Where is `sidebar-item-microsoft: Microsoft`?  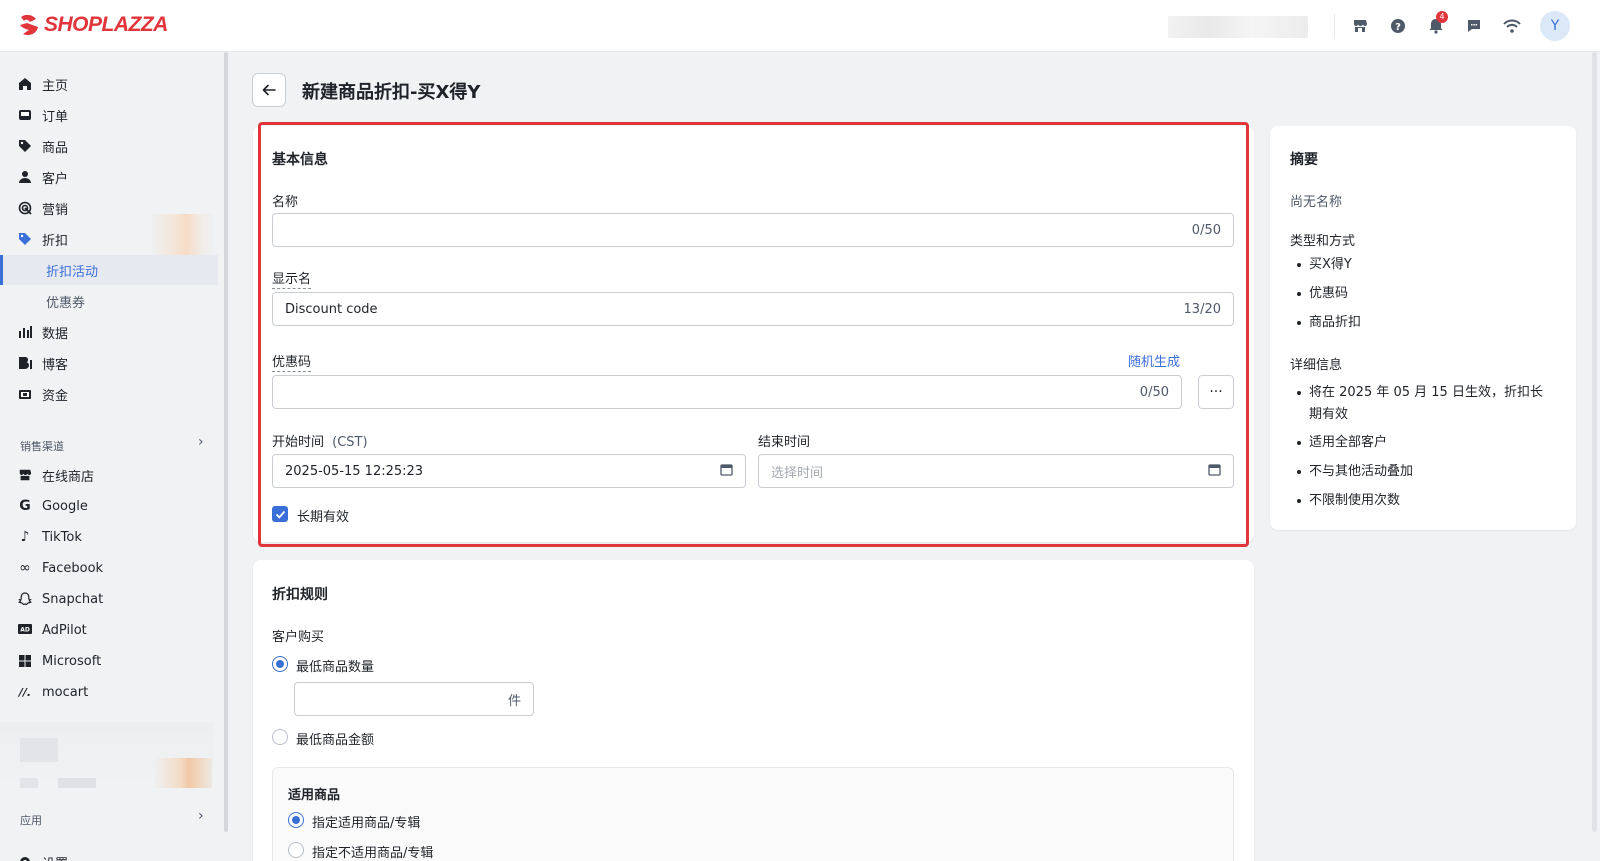 sidebar-item-microsoft: Microsoft is located at coordinates (109, 661).